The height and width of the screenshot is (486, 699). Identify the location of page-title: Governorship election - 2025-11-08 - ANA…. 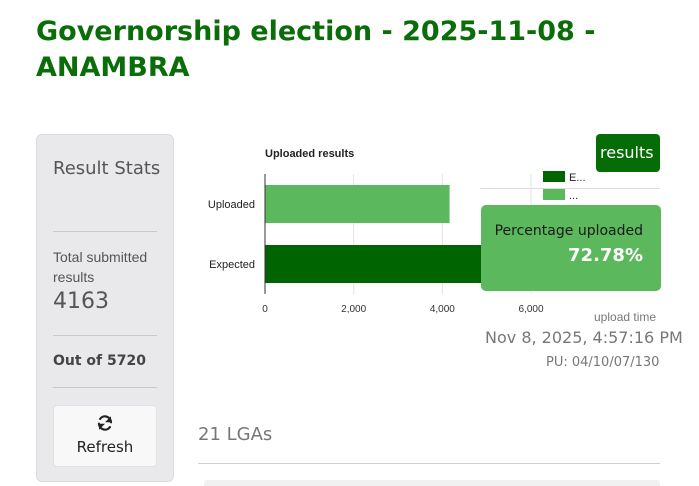
(316, 49).